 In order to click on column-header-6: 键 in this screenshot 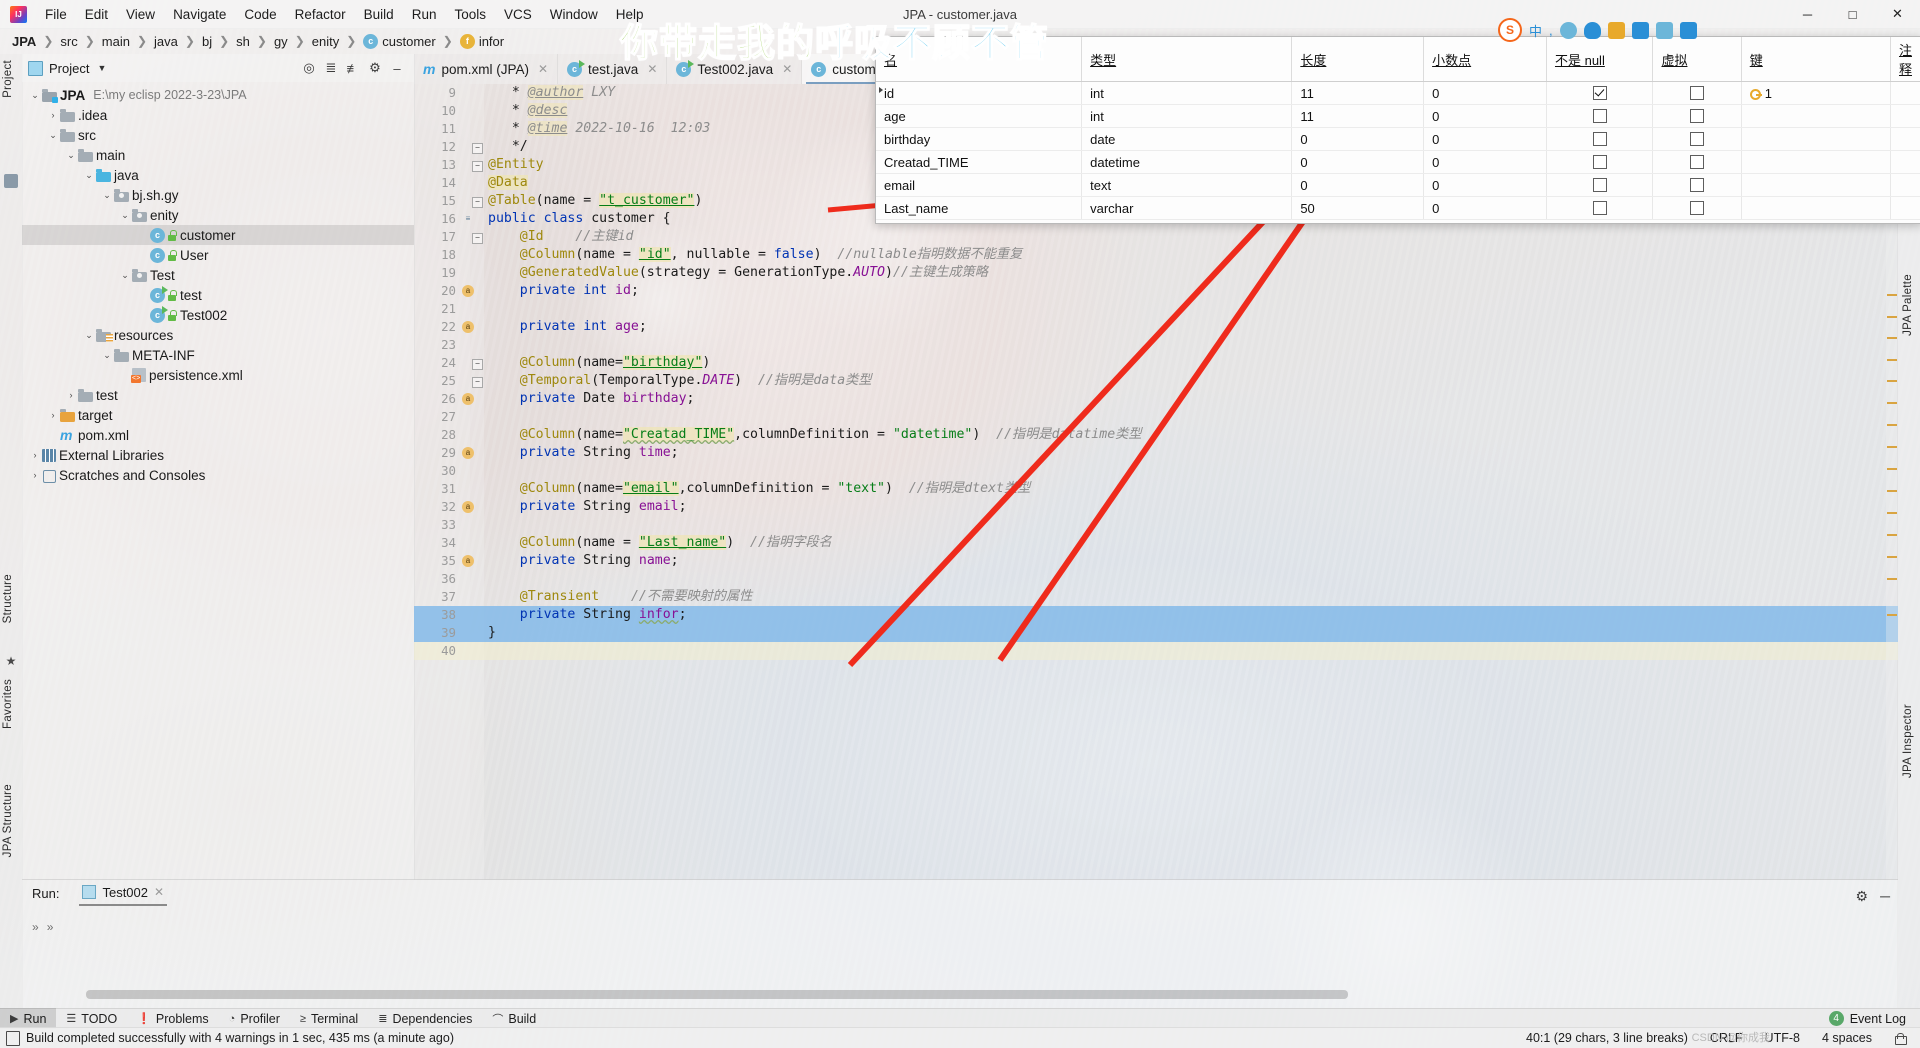, I will do `click(1816, 59)`.